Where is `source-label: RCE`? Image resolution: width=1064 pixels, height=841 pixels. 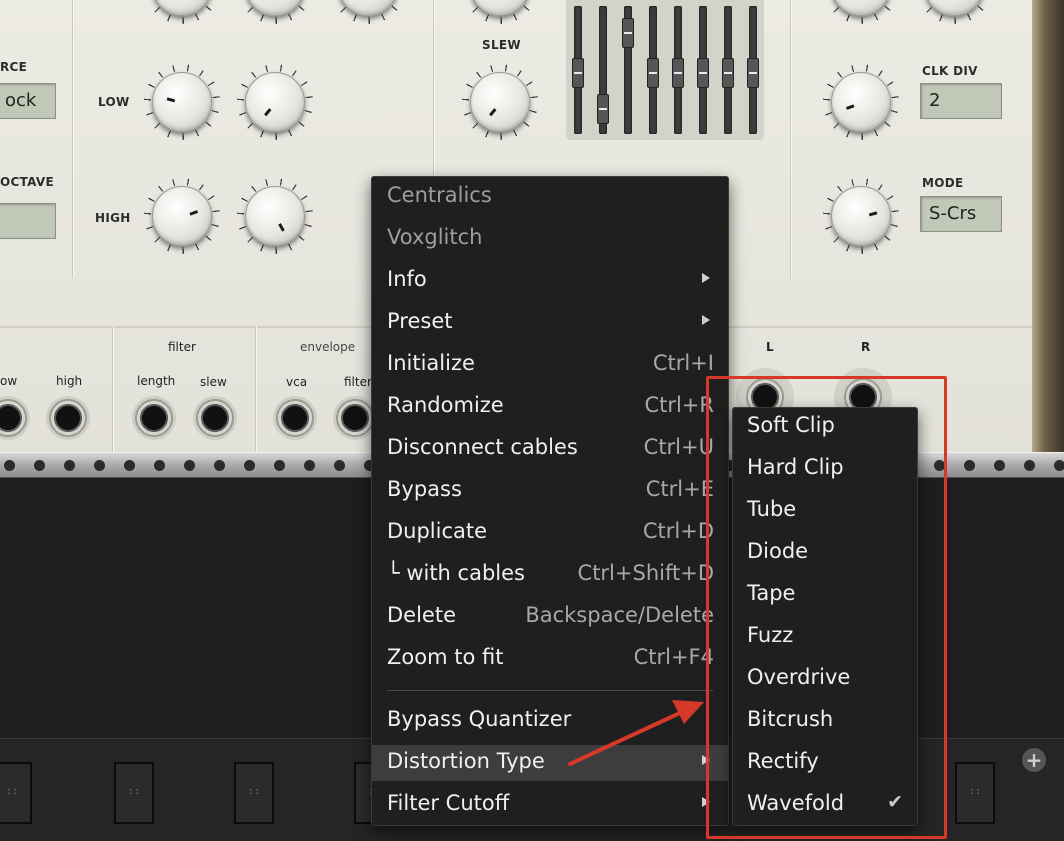
source-label: RCE is located at coordinates (14, 67).